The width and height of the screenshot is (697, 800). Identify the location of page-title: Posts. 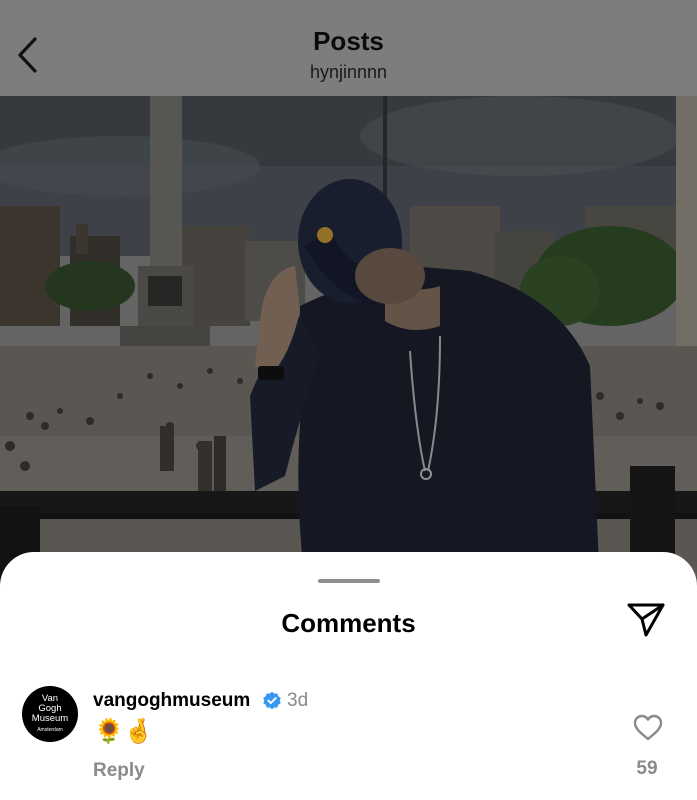
(348, 41).